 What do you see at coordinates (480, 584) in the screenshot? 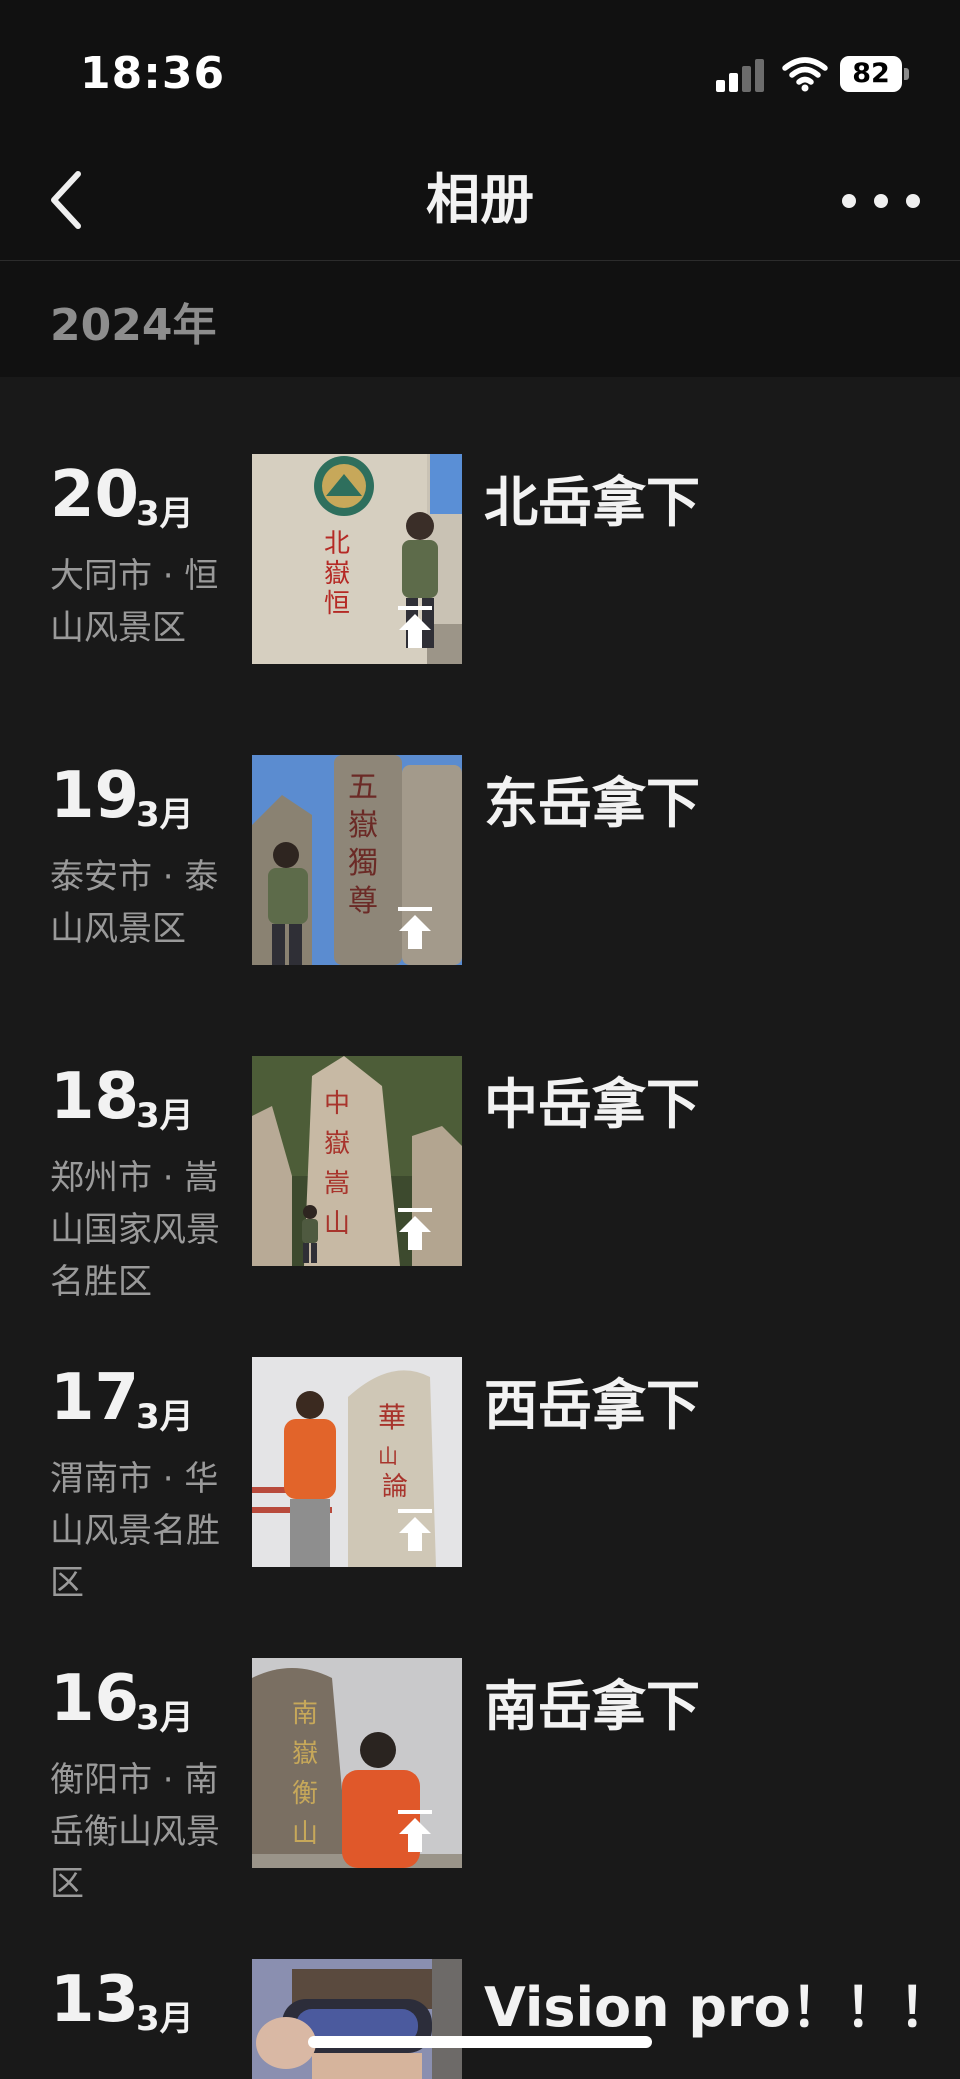
I see `album-entry: 20 3月 大同市 · 恒山风景区 北 嶽 恒 北岳拿下` at bounding box center [480, 584].